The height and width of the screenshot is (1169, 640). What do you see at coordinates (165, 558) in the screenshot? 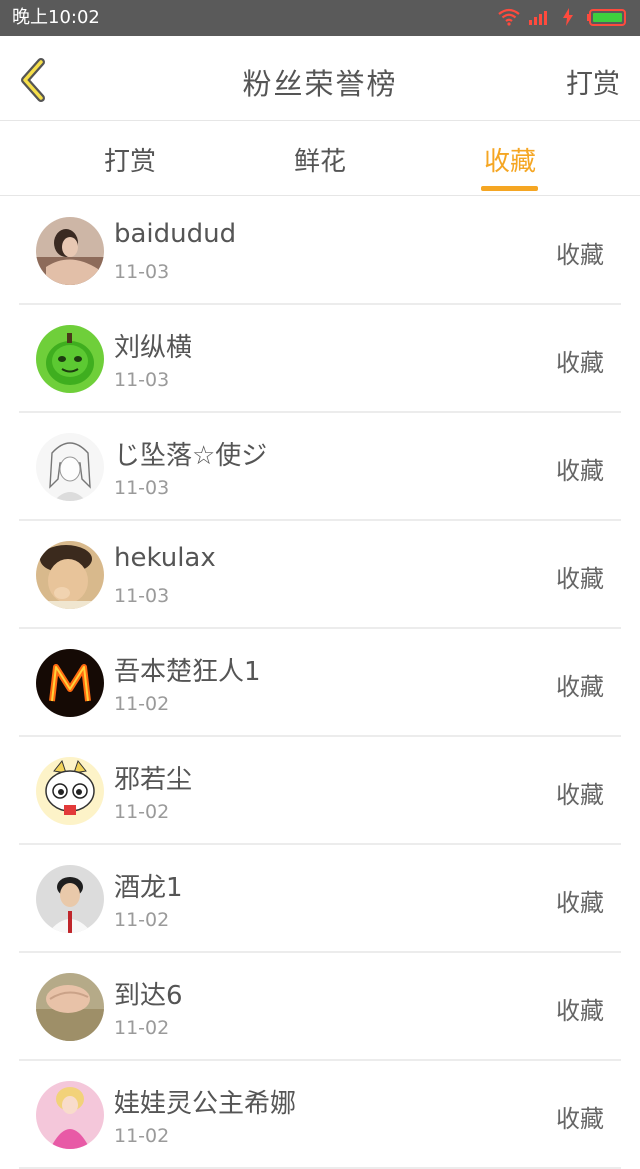
I see `user-name: hekulax` at bounding box center [165, 558].